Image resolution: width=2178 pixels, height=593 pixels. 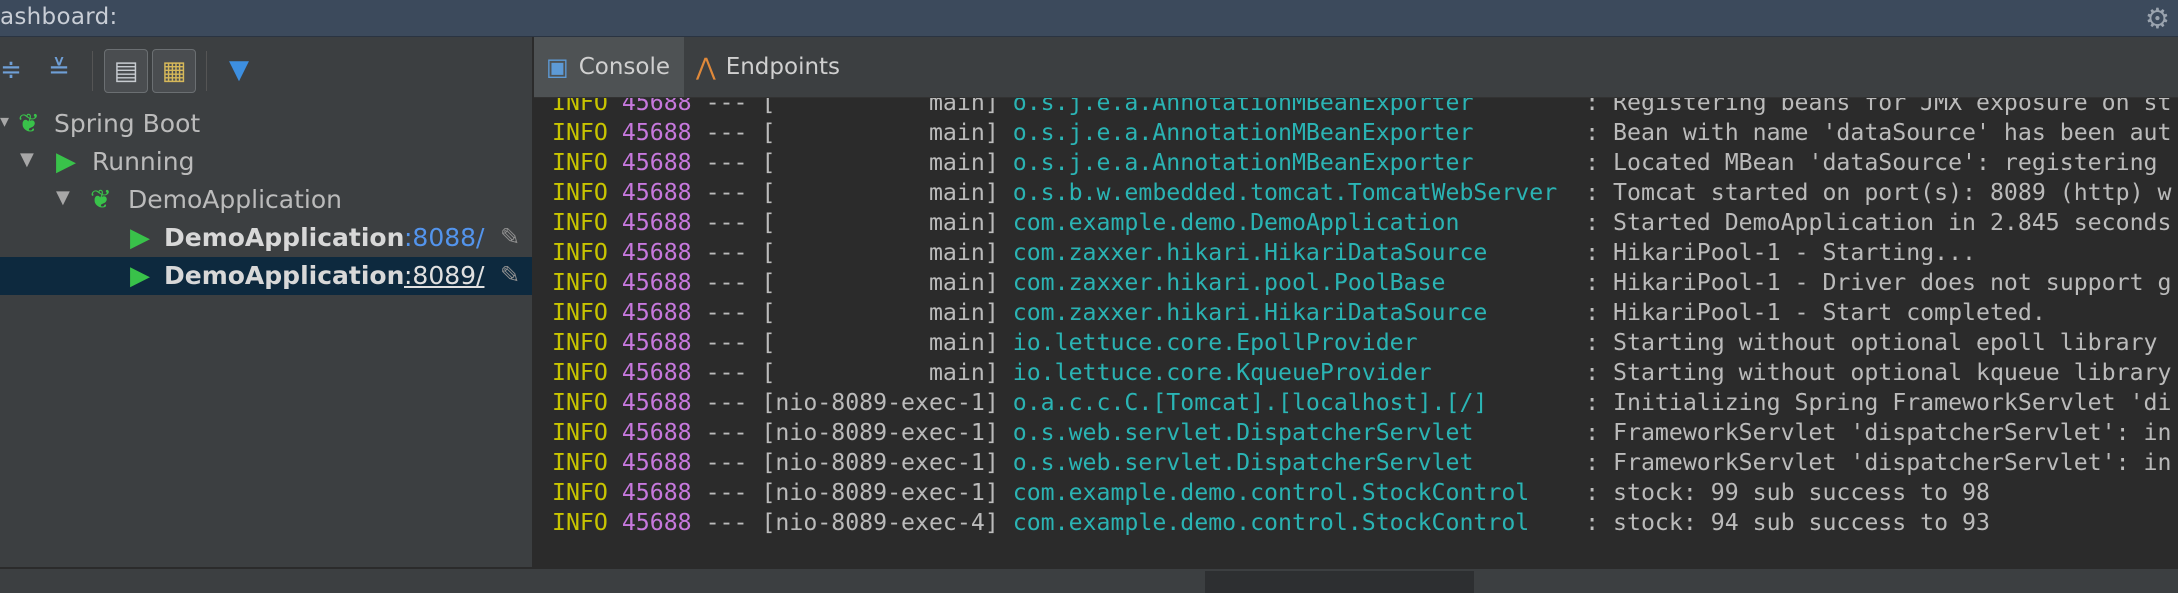 I want to click on filter-icon: ▼, so click(x=239, y=70).